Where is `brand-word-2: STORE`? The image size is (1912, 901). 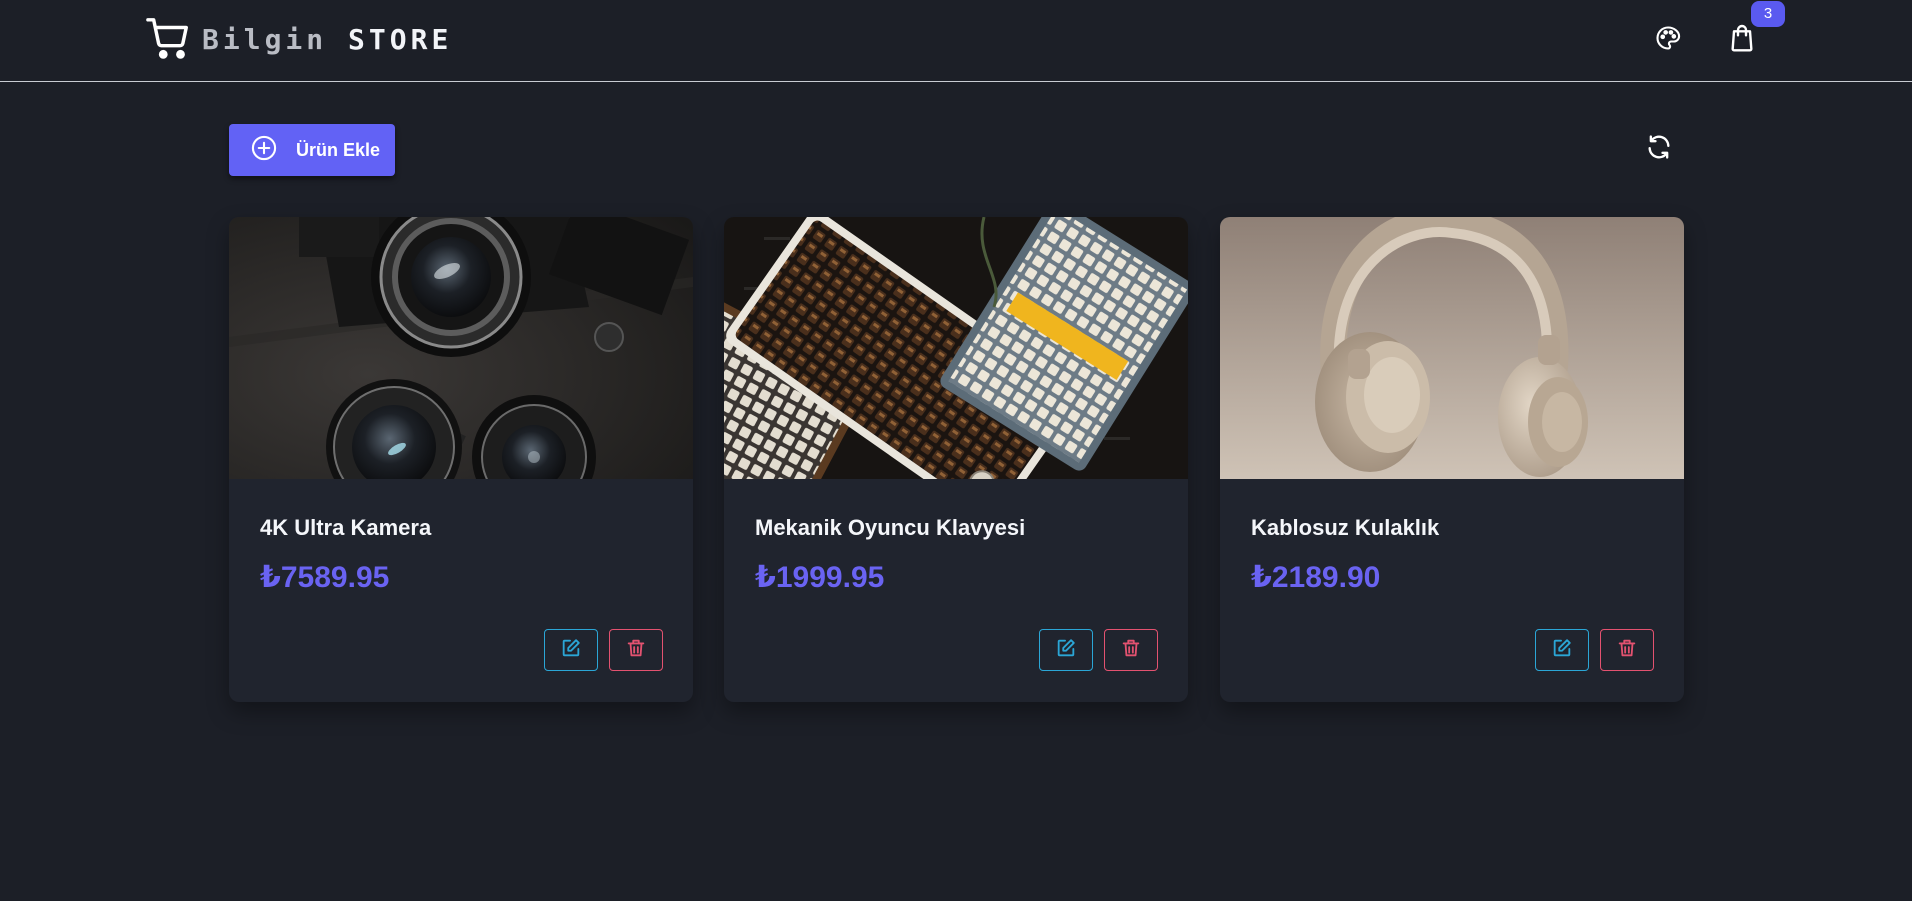 brand-word-2: STORE is located at coordinates (400, 39).